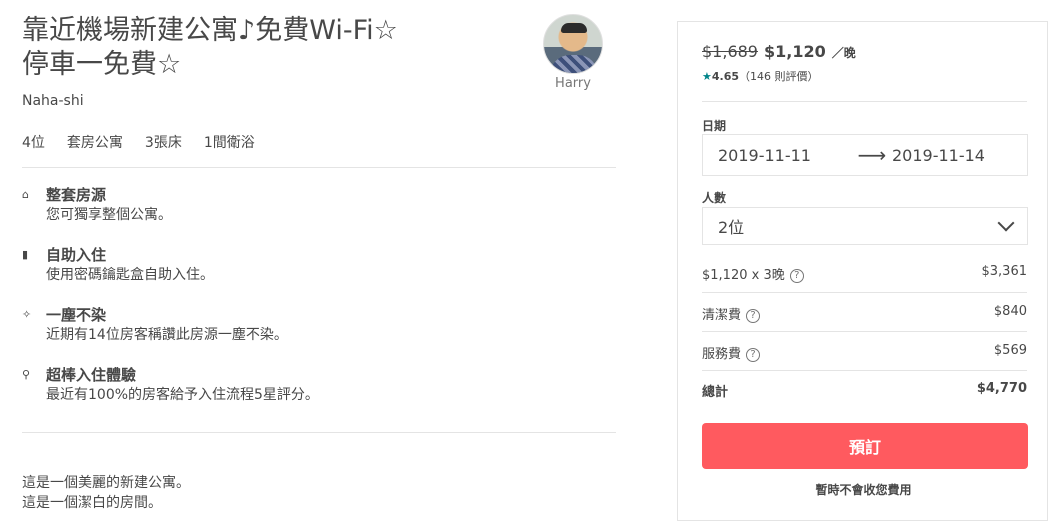 This screenshot has width=1059, height=527. What do you see at coordinates (163, 143) in the screenshot?
I see `fact-beds: 3張床` at bounding box center [163, 143].